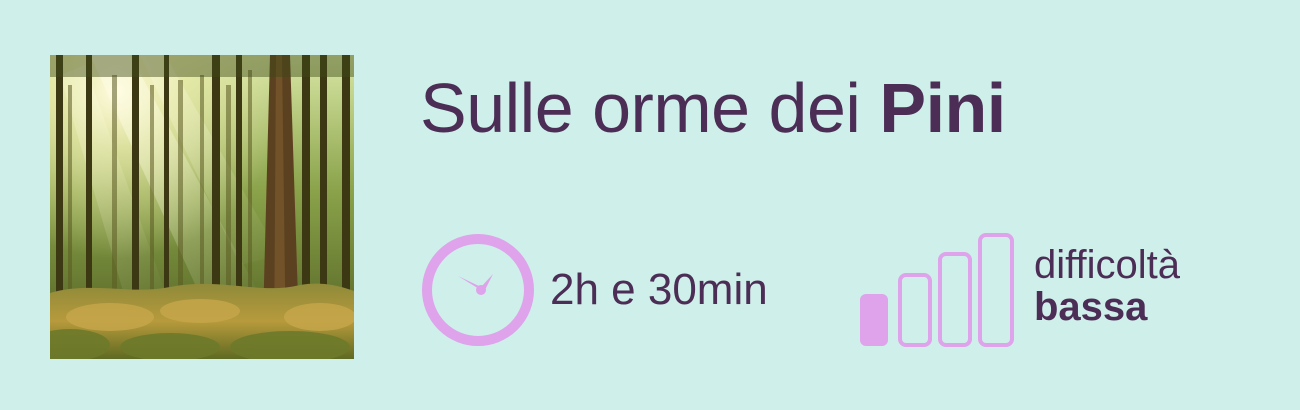 This screenshot has height=410, width=1300. I want to click on duration-info: 2h e 30min, so click(594, 290).